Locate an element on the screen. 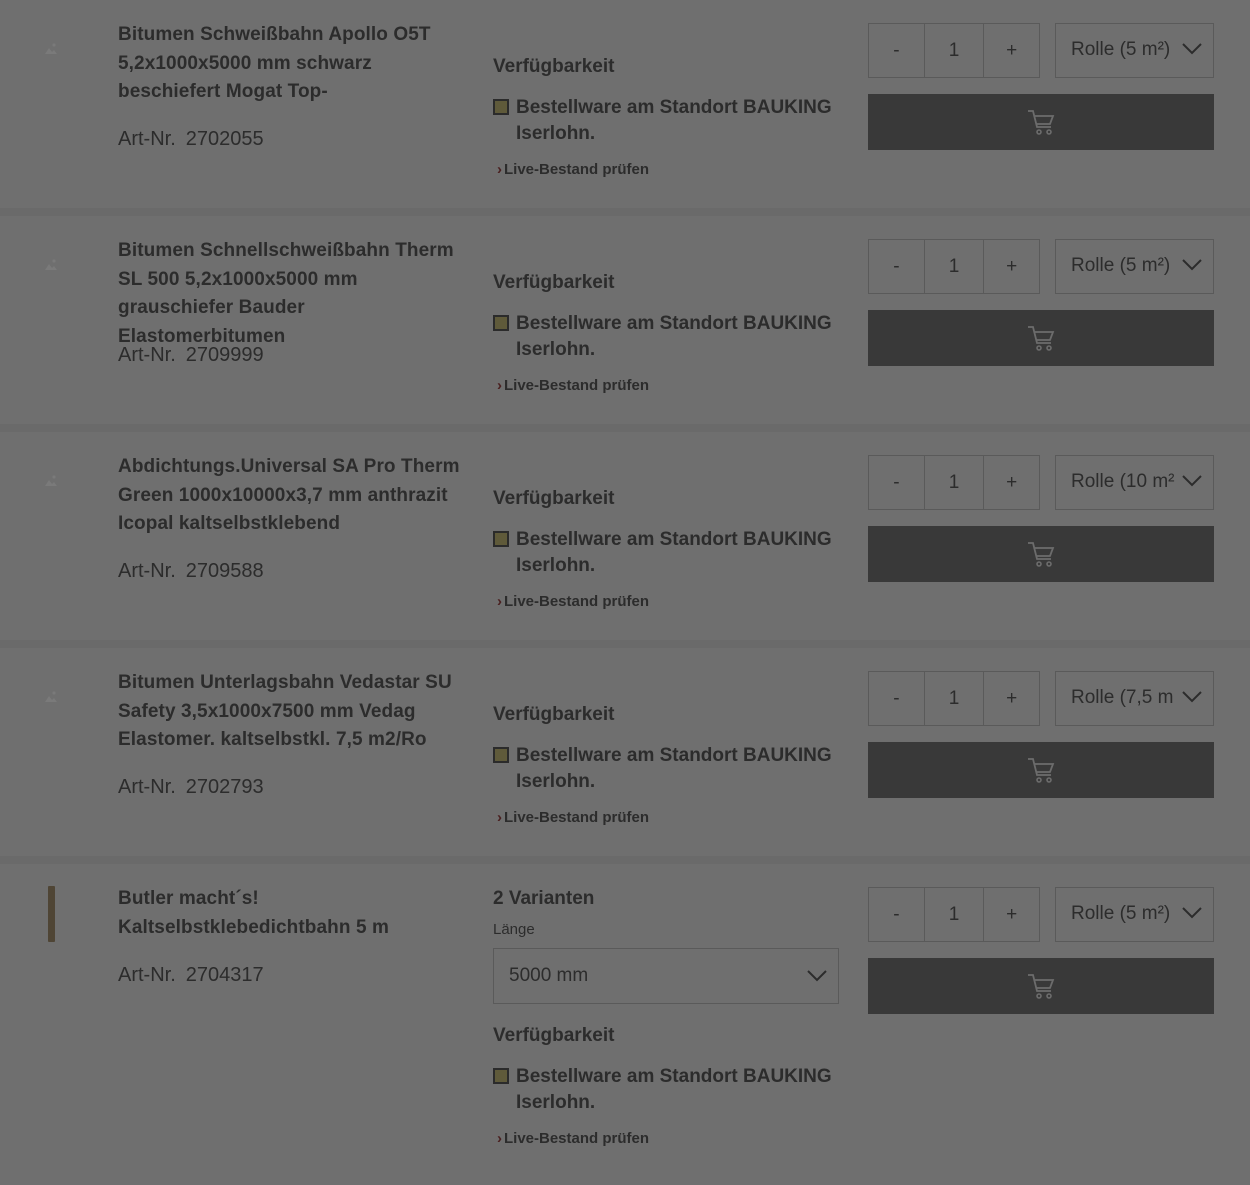  variant-label: Länge is located at coordinates (514, 929).